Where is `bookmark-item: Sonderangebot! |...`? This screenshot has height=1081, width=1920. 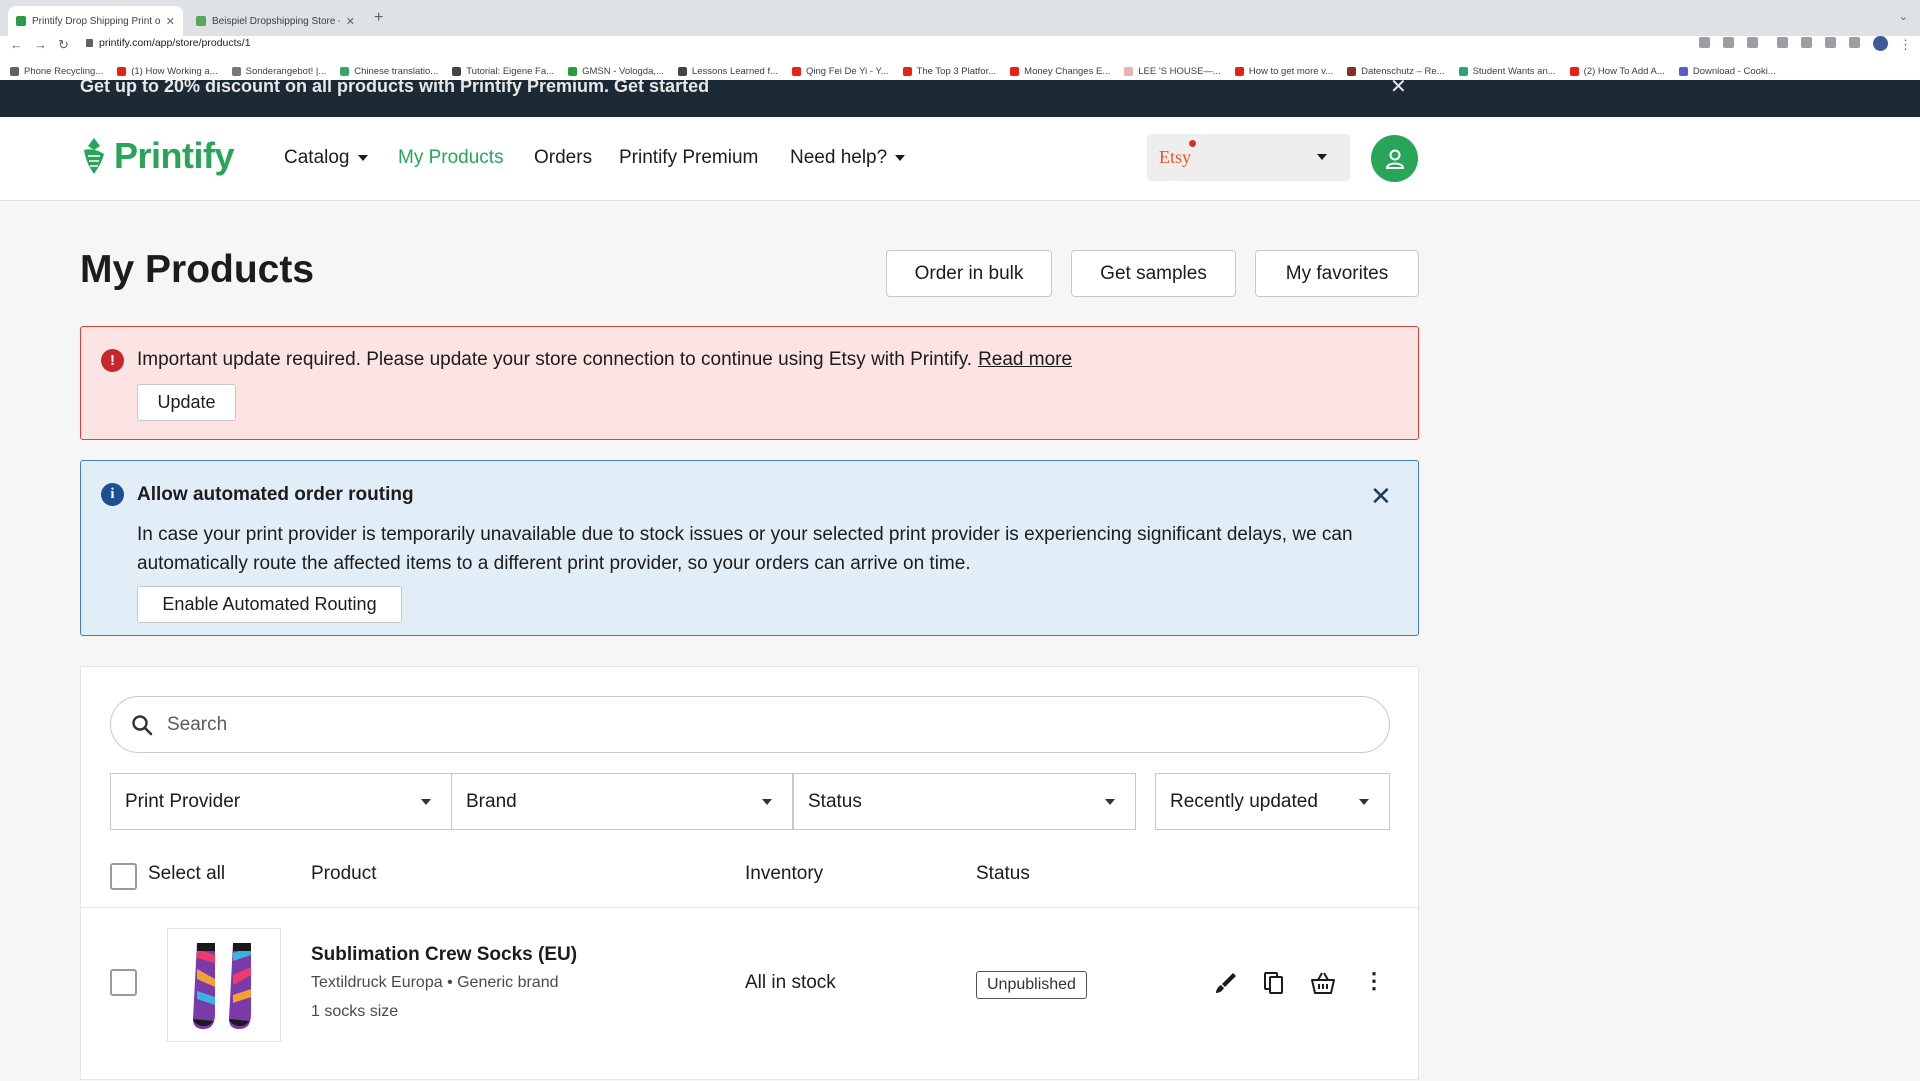
bookmark-item: Sonderangebot! |... is located at coordinates (278, 71).